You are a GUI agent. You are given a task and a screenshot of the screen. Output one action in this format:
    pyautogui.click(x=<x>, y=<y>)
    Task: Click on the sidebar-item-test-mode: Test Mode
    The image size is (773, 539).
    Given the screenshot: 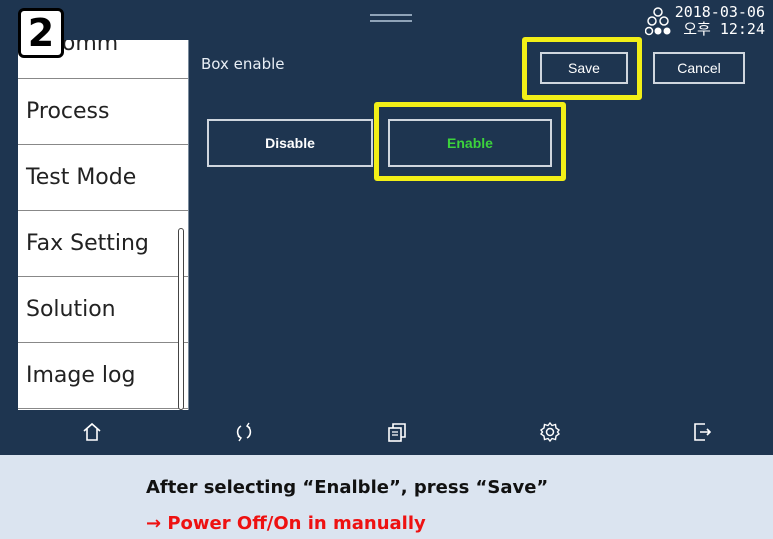 What is the action you would take?
    pyautogui.click(x=103, y=178)
    